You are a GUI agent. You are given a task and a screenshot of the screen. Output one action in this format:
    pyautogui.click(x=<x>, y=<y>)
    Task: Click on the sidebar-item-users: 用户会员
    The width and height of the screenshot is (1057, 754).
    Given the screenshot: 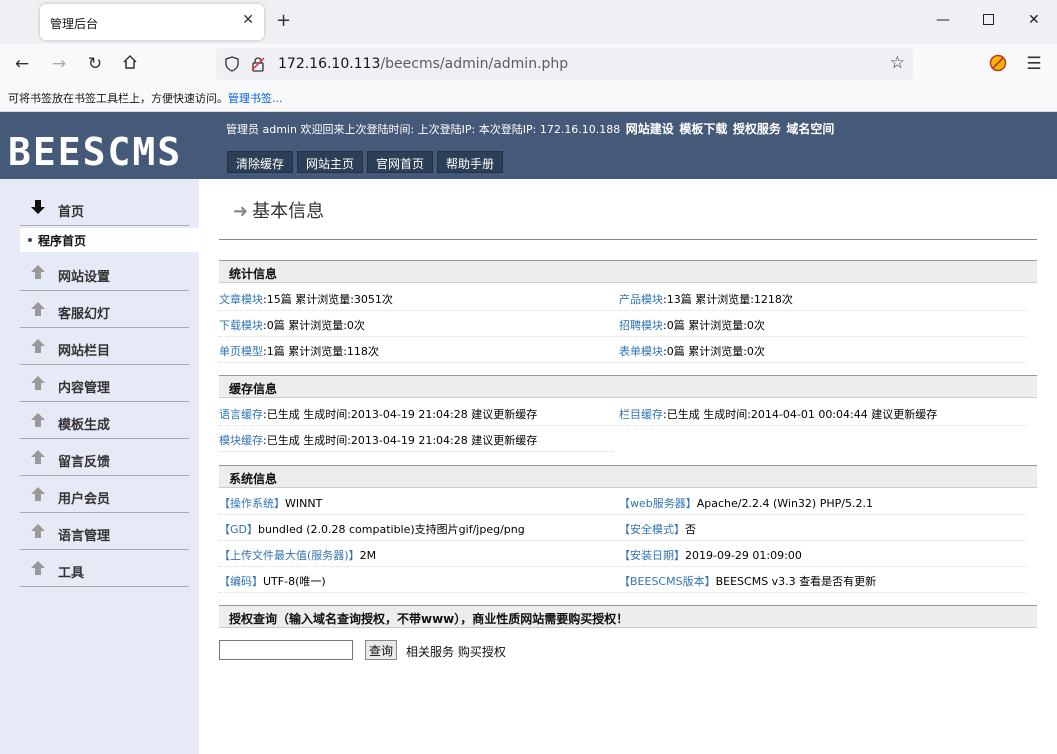 What is the action you would take?
    pyautogui.click(x=104, y=494)
    